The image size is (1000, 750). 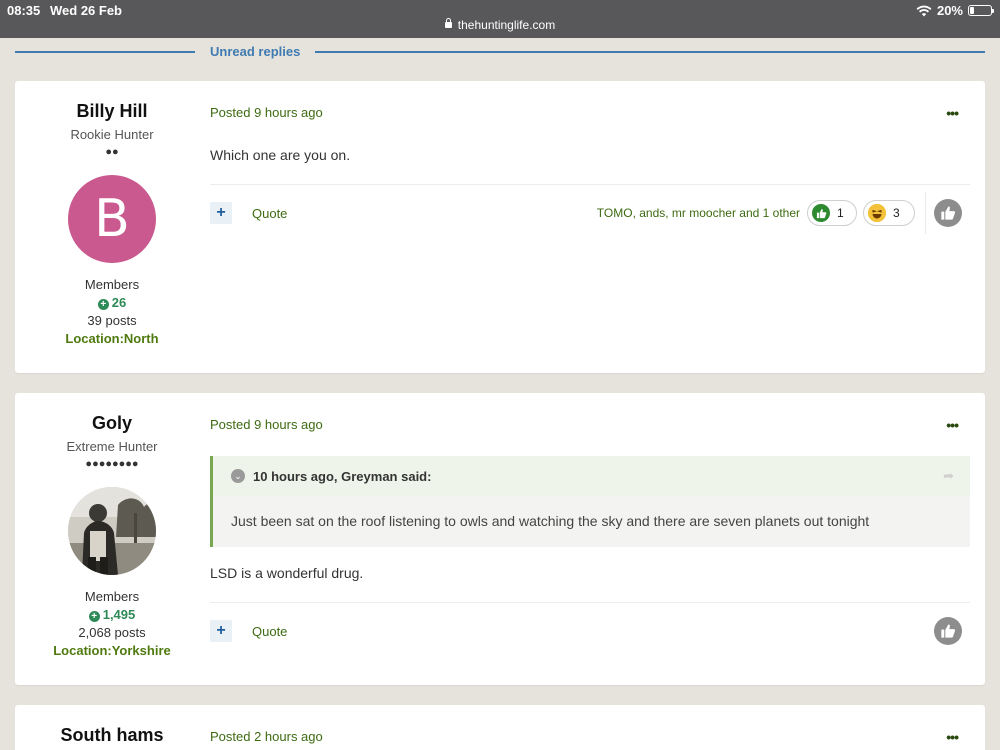 I want to click on battery-percent: 20%, so click(x=949, y=10).